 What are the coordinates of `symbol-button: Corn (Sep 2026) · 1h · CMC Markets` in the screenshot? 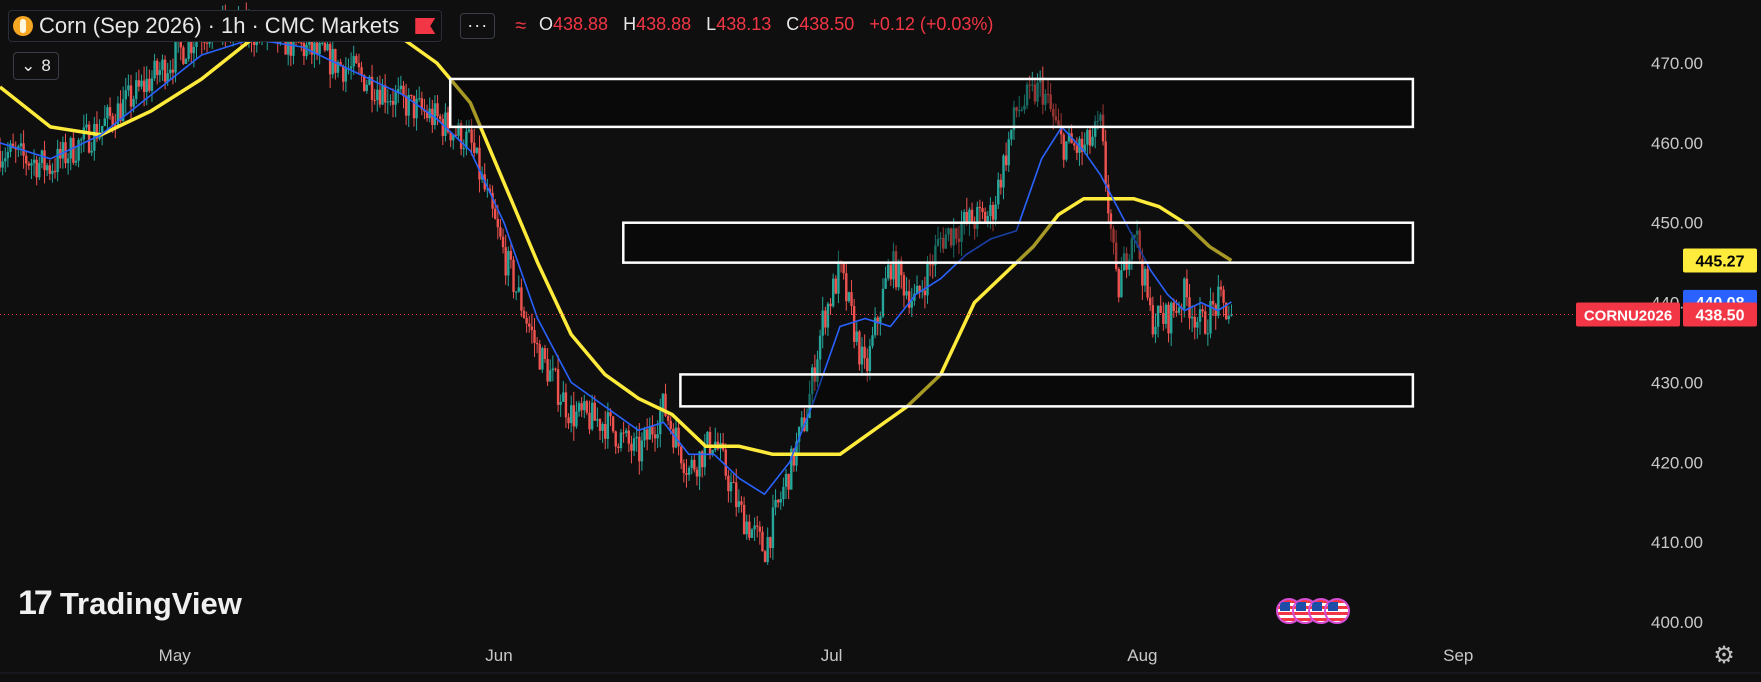 It's located at (225, 26).